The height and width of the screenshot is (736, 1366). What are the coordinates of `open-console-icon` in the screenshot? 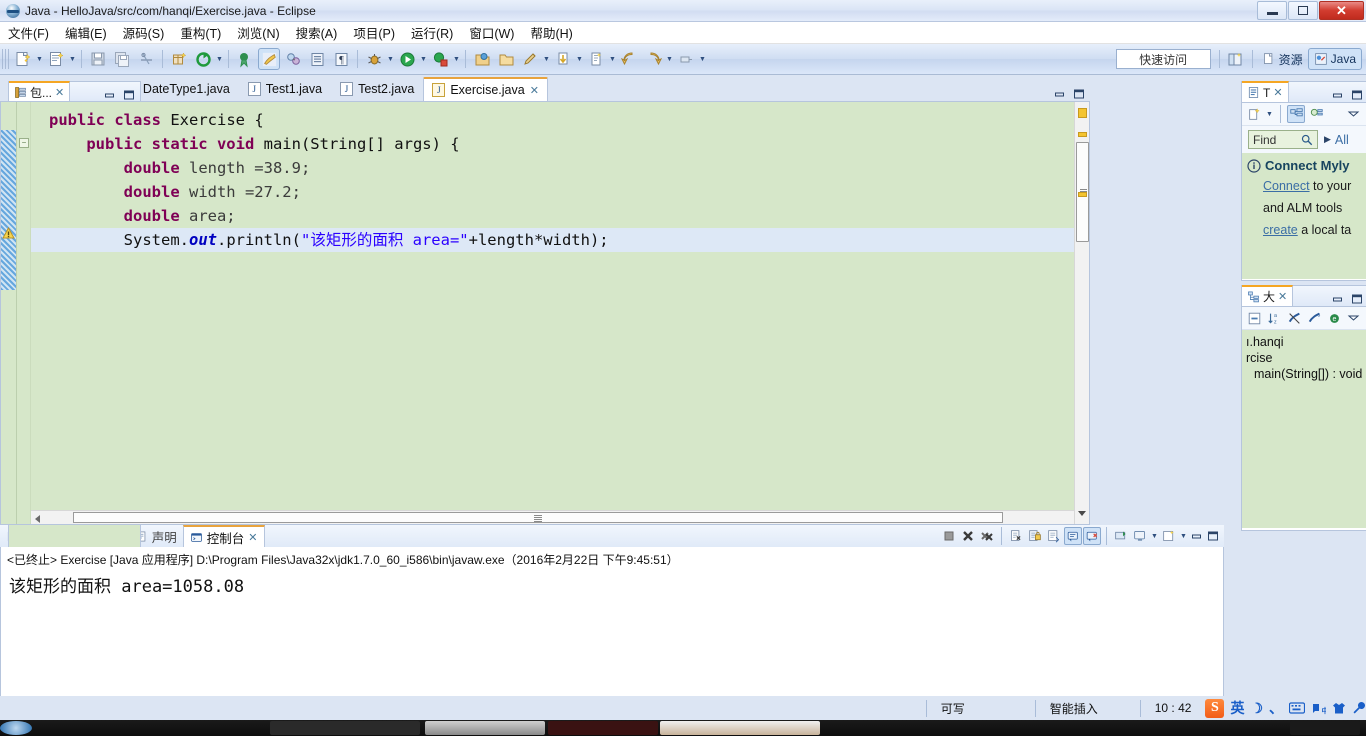 It's located at (1169, 536).